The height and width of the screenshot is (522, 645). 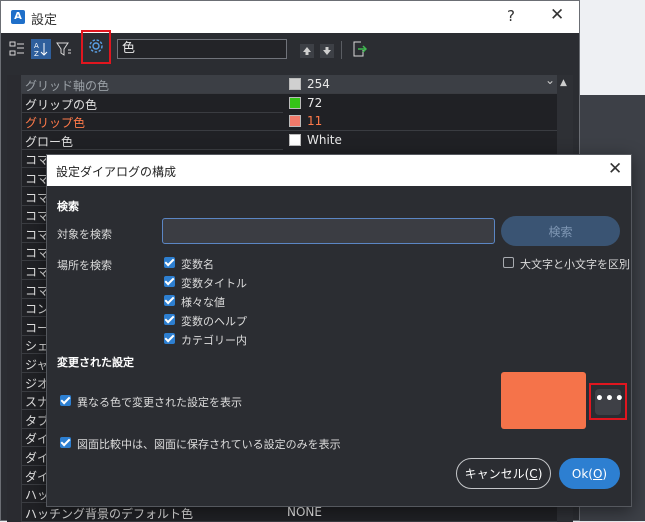 What do you see at coordinates (169, 319) in the screenshot?
I see `option-checkbox-variable-help` at bounding box center [169, 319].